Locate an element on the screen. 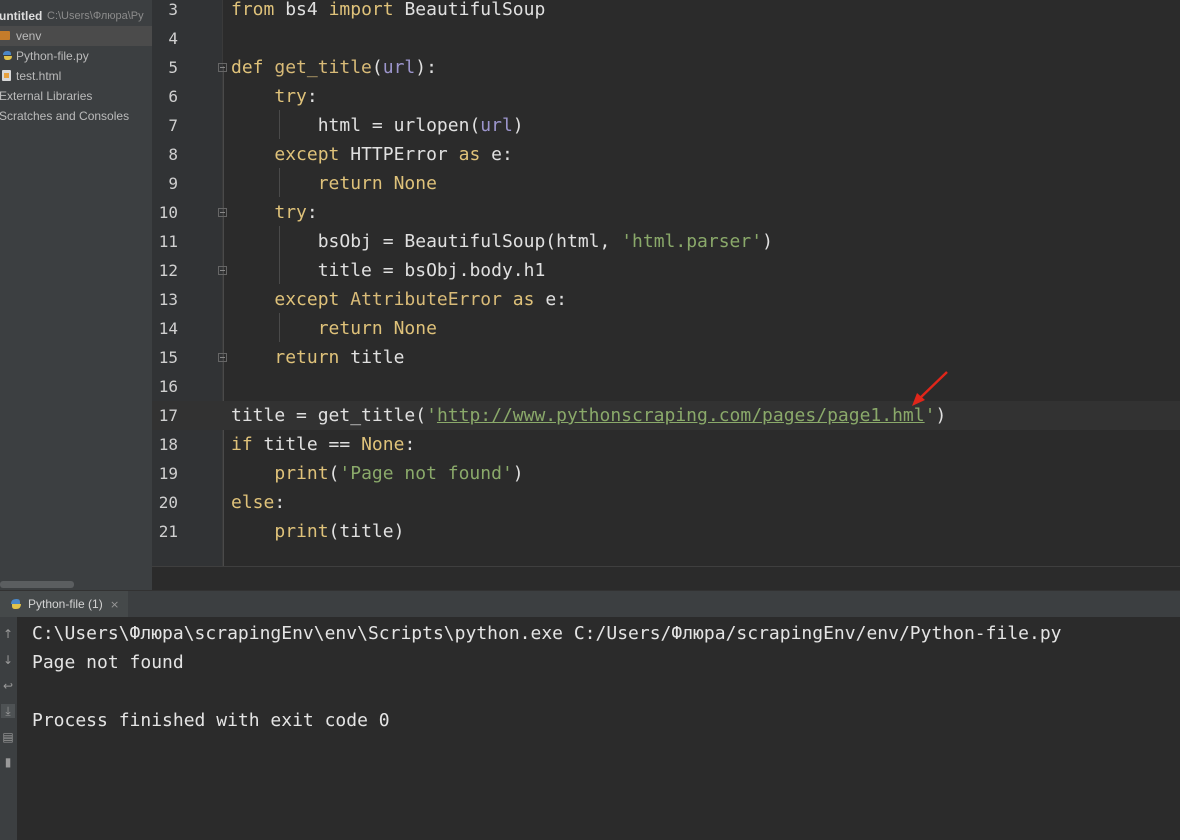 The width and height of the screenshot is (1180, 840). code-text: else: is located at coordinates (258, 502).